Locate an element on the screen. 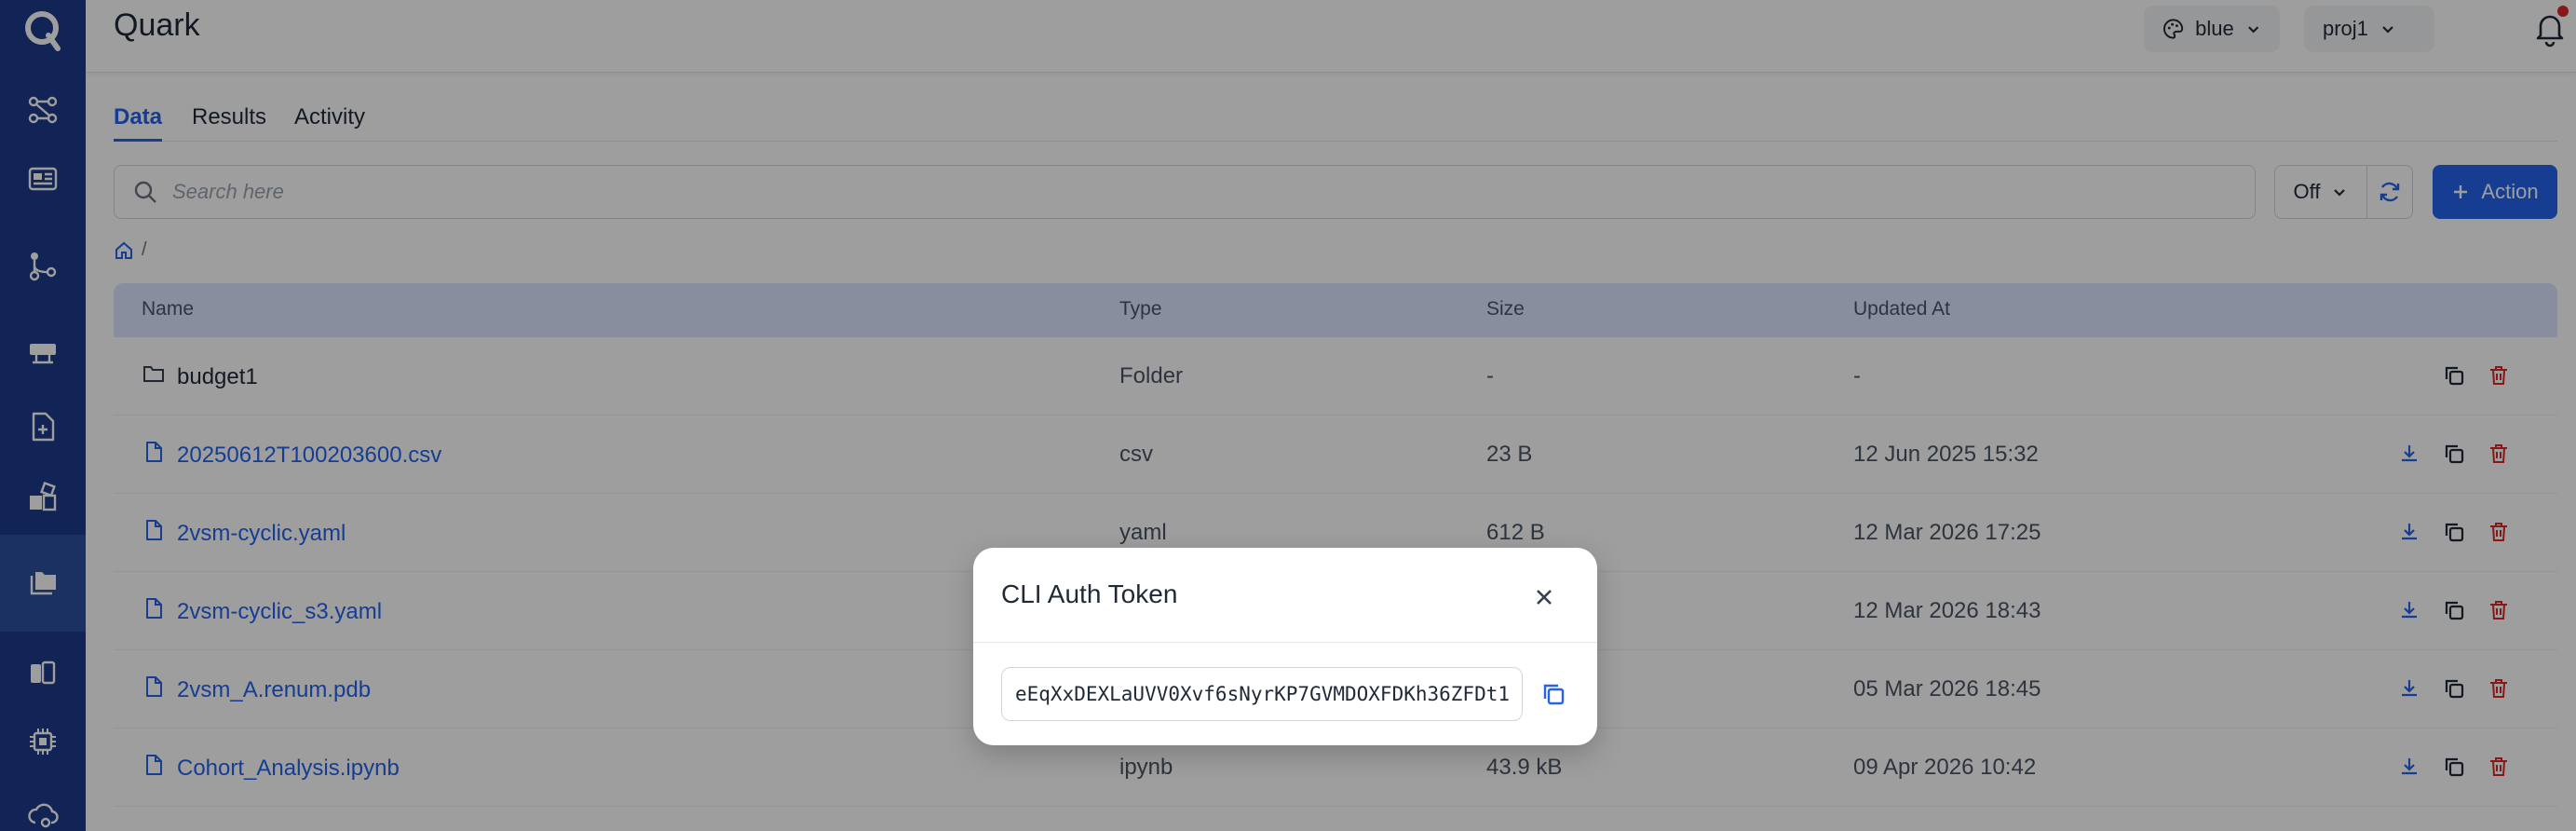 The image size is (2576, 831). token-field is located at coordinates (1262, 694).